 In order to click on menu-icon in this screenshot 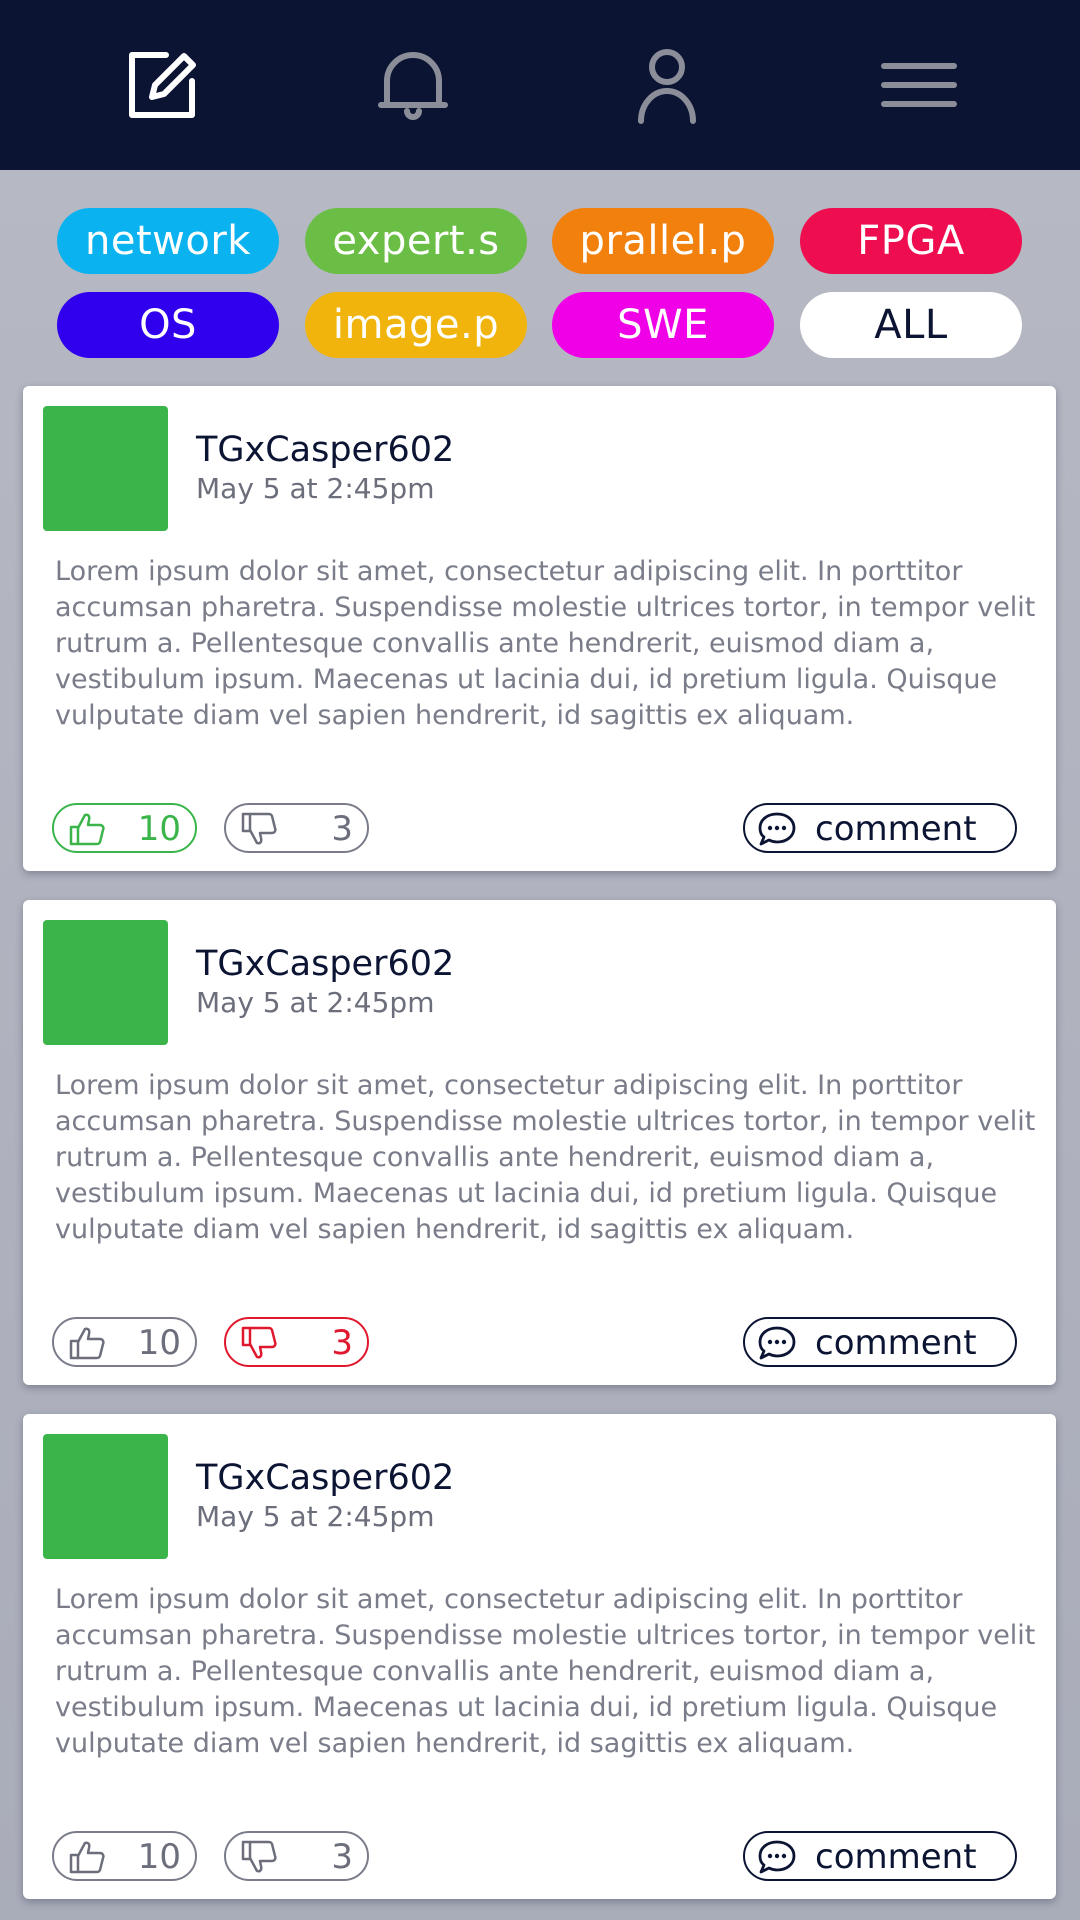, I will do `click(919, 85)`.